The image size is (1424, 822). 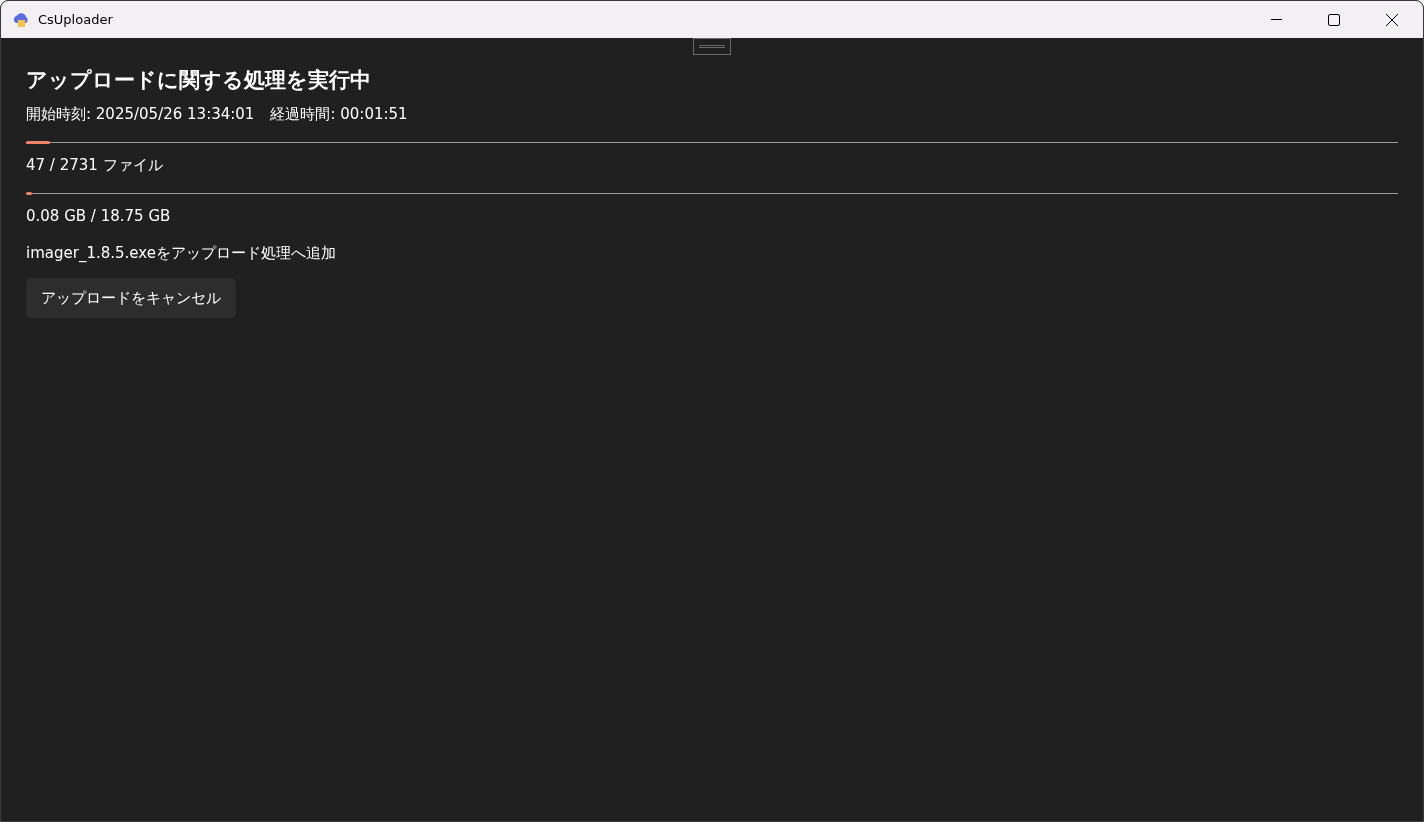 I want to click on elapsed-time: 経過時間: 00:01:51, so click(x=339, y=114).